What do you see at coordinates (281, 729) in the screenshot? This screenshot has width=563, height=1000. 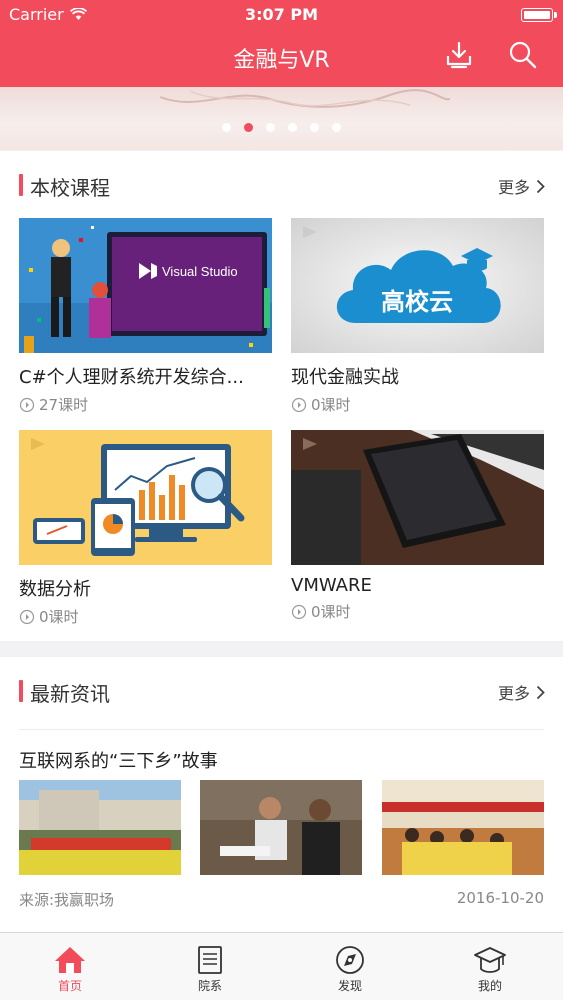 I see `divider` at bounding box center [281, 729].